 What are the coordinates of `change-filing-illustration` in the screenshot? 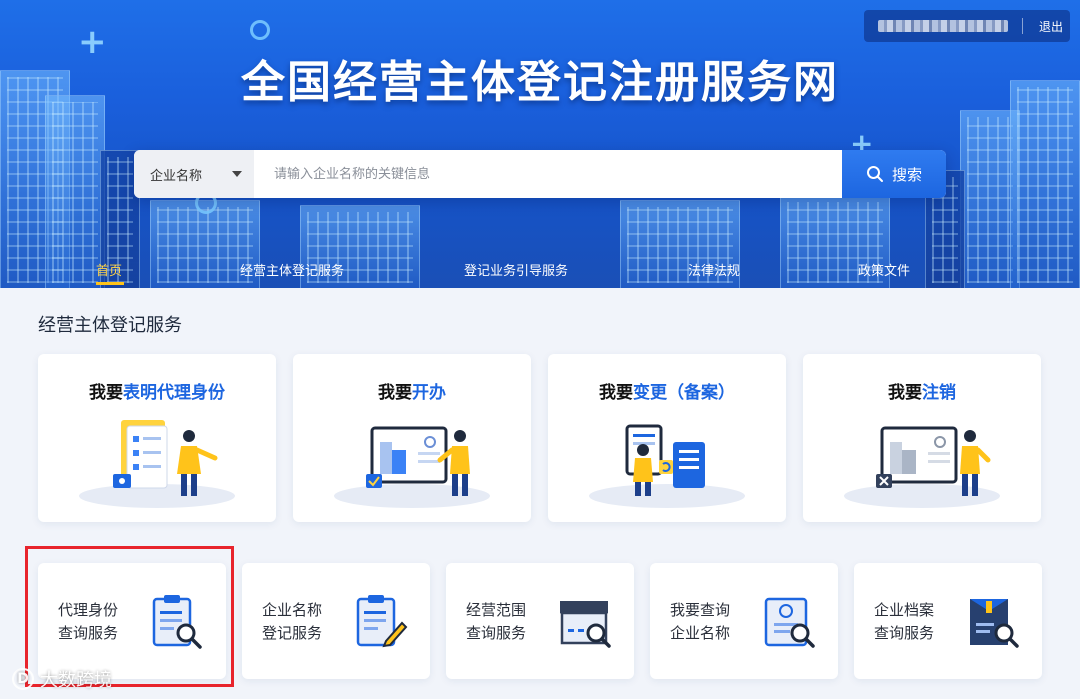 It's located at (667, 466).